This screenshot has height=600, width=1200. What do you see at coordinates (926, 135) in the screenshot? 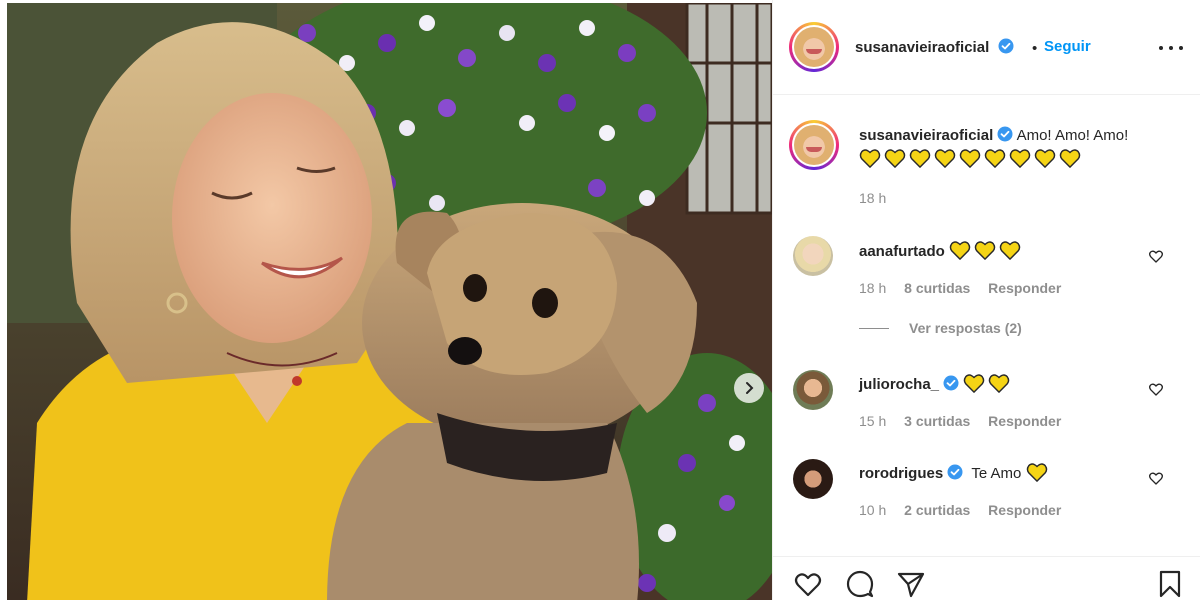
I see `caption-username: susanavieiraoficial` at bounding box center [926, 135].